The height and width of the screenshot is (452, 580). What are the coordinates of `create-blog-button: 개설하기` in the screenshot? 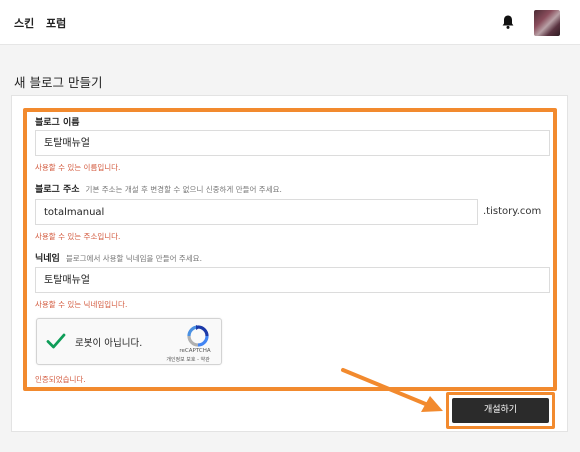 It's located at (500, 410).